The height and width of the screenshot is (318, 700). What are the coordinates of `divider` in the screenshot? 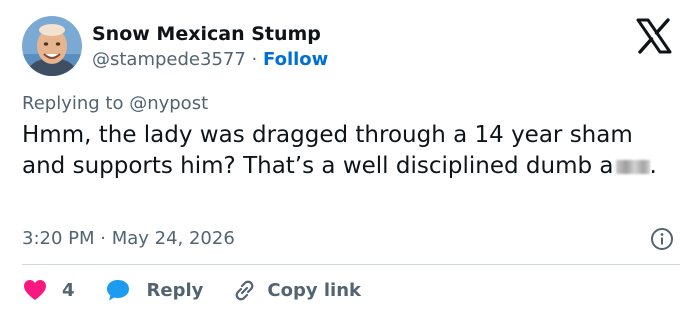 It's located at (351, 264).